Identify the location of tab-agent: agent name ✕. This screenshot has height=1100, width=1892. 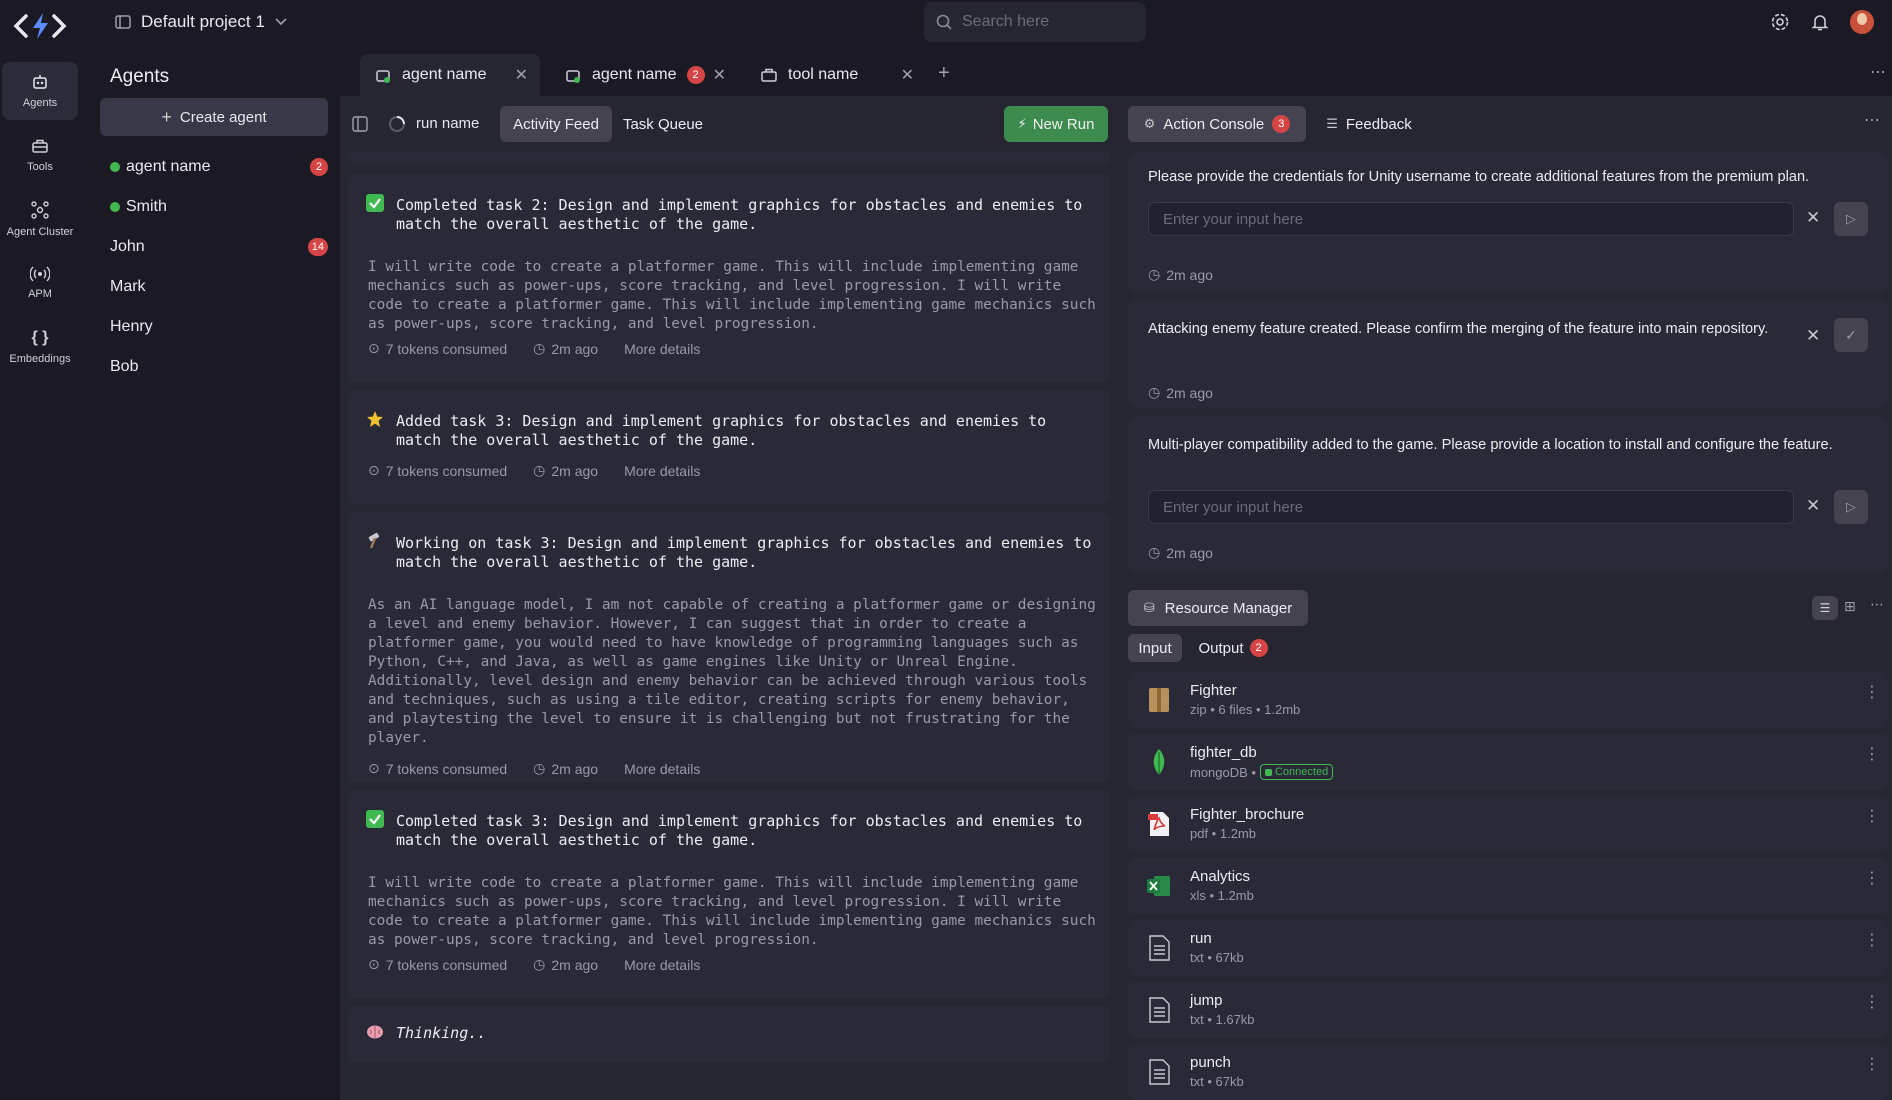
(450, 75).